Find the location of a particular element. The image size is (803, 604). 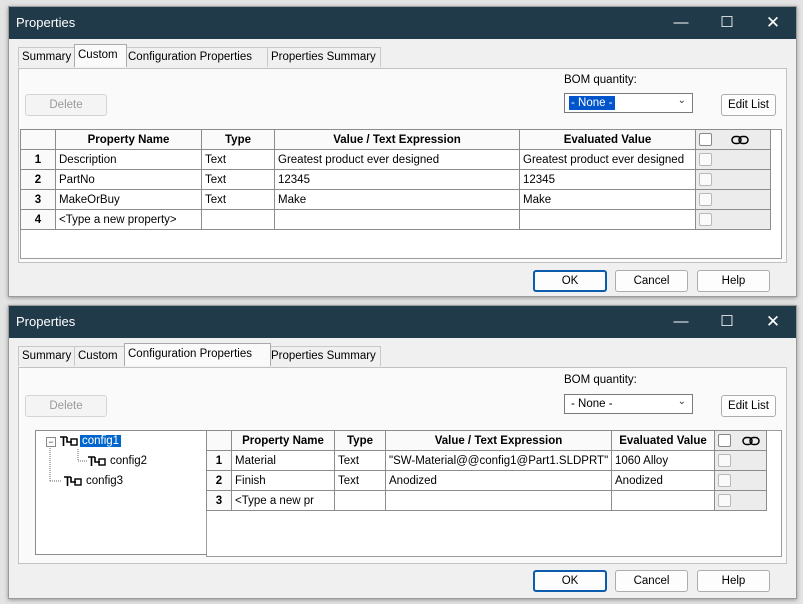

value-cell: "SW-Material@@config1@Part1.SLDPRT" is located at coordinates (498, 460).